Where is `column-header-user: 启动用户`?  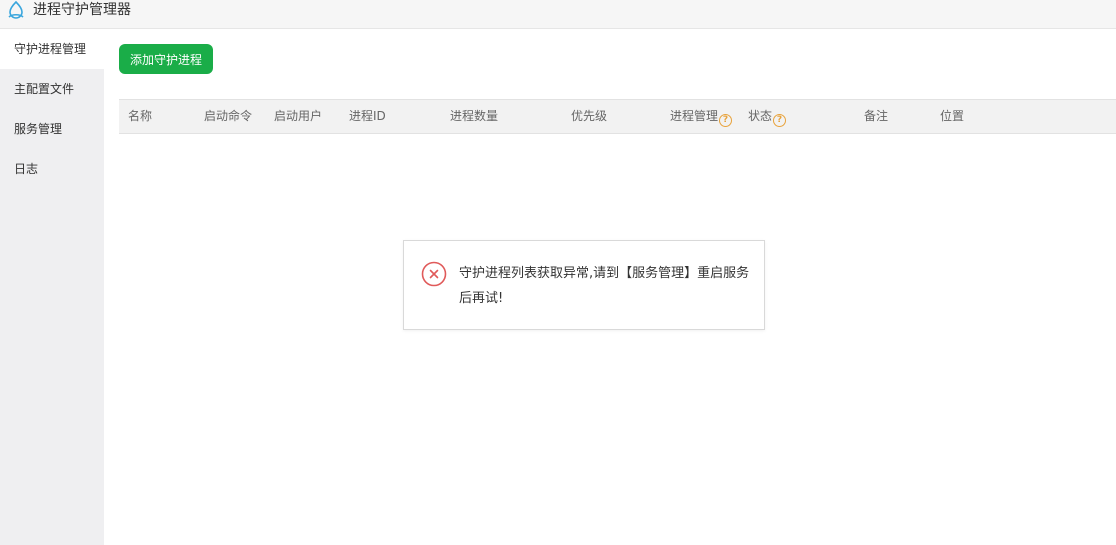 column-header-user: 启动用户 is located at coordinates (298, 116).